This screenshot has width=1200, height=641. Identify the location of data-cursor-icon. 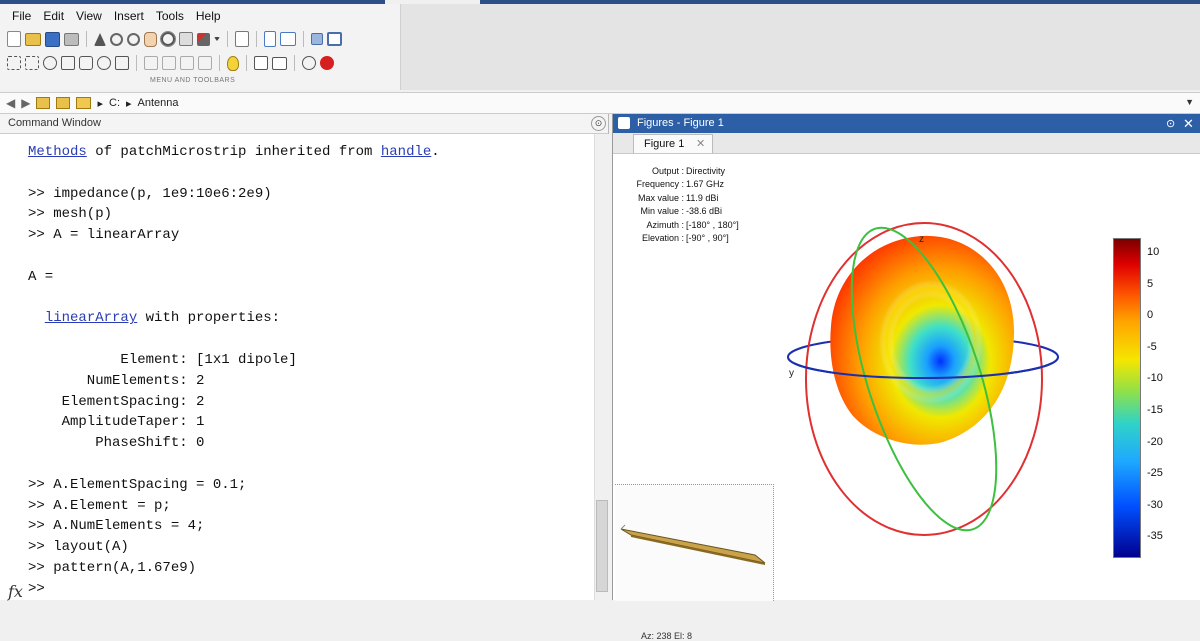
(186, 39).